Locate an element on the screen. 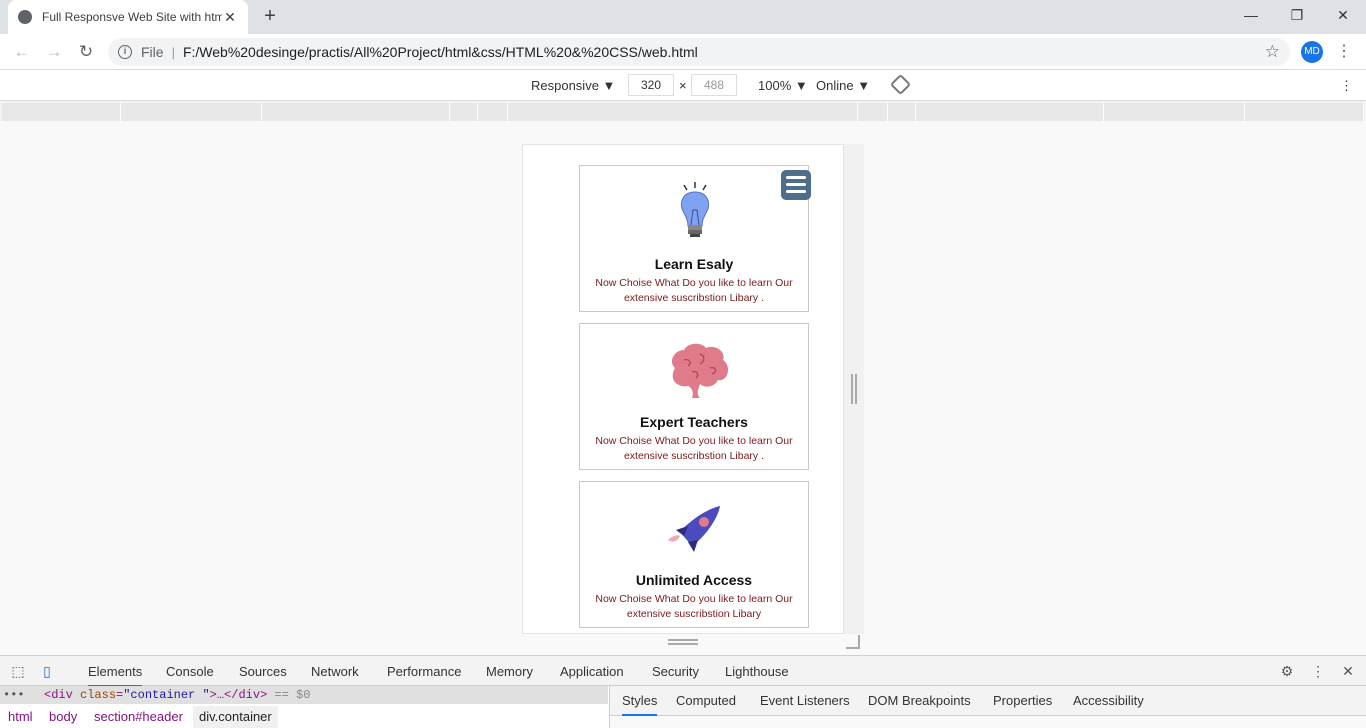 The width and height of the screenshot is (1366, 728). breadcrumb: html body section#header div.container is located at coordinates (304, 717).